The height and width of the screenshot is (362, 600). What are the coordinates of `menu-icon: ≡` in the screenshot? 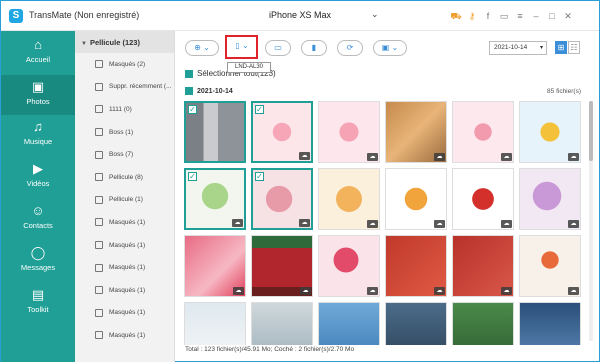 It's located at (520, 16).